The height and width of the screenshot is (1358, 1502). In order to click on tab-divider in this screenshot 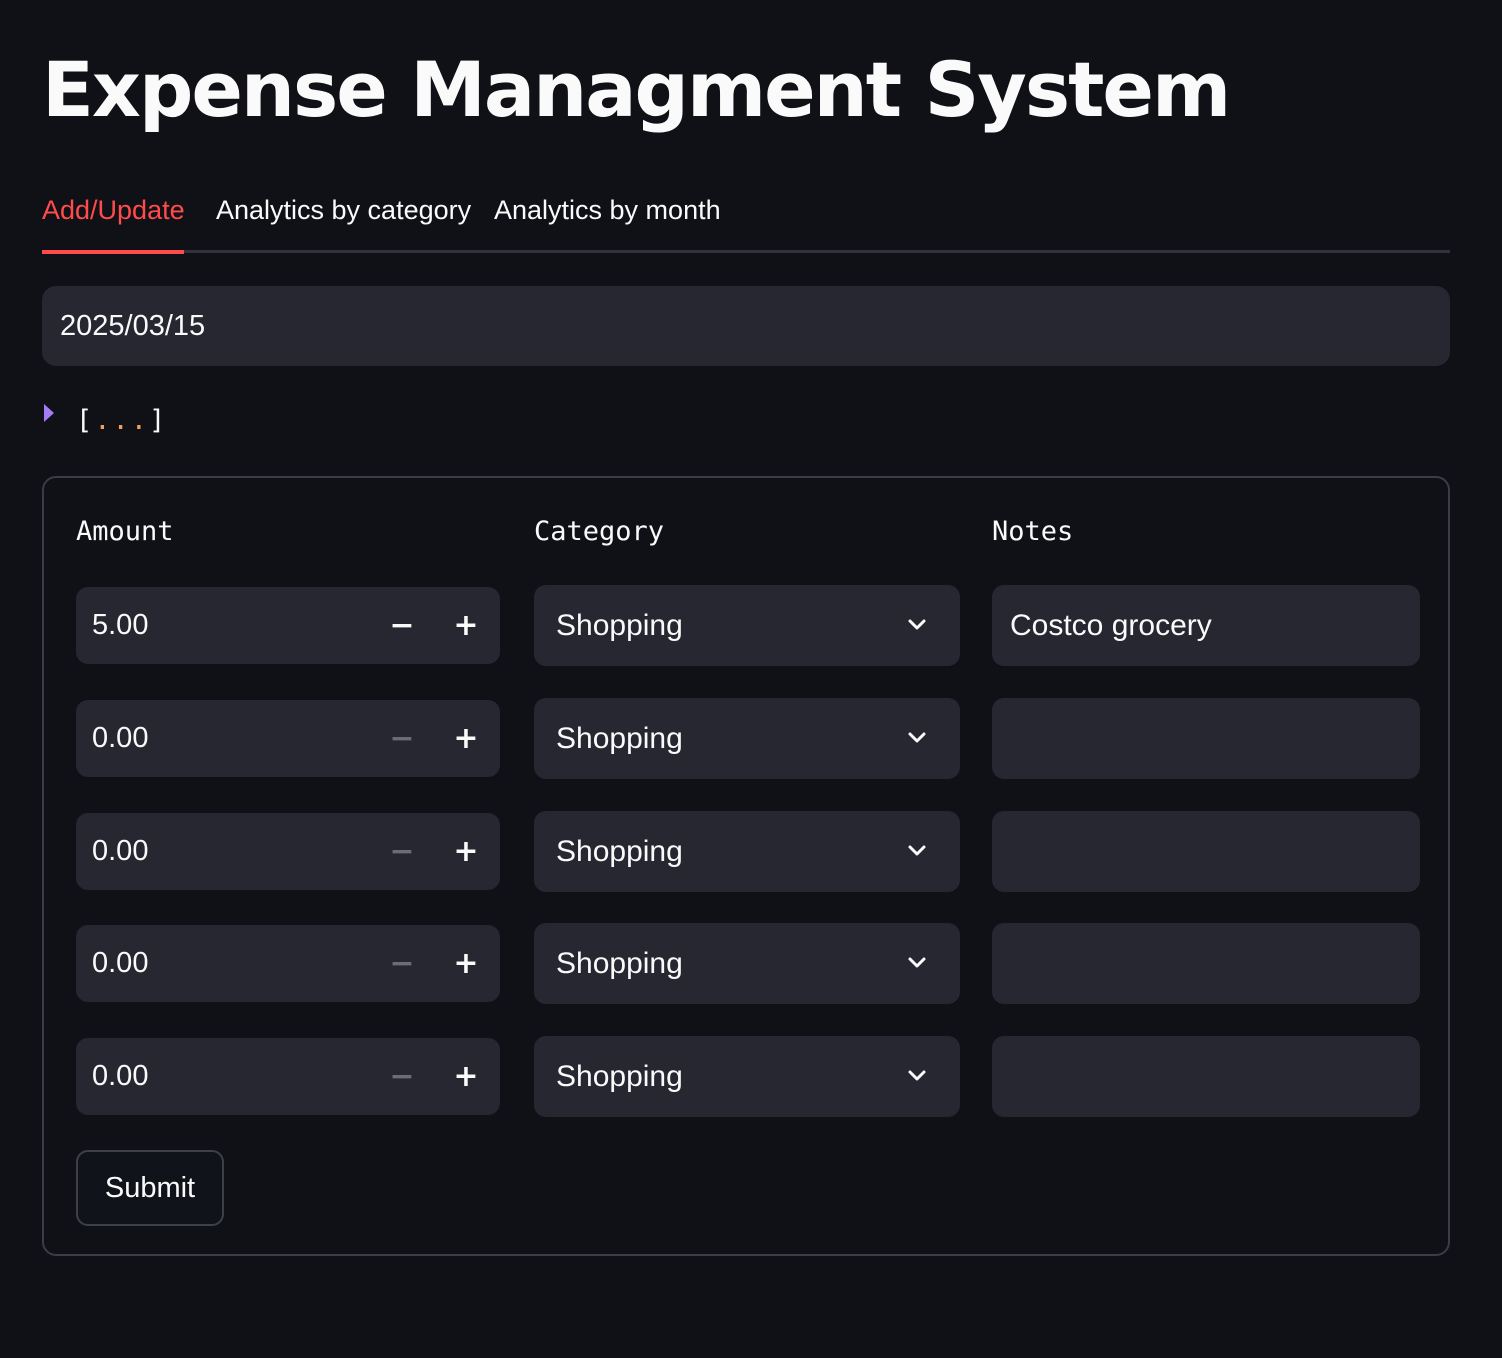, I will do `click(746, 251)`.